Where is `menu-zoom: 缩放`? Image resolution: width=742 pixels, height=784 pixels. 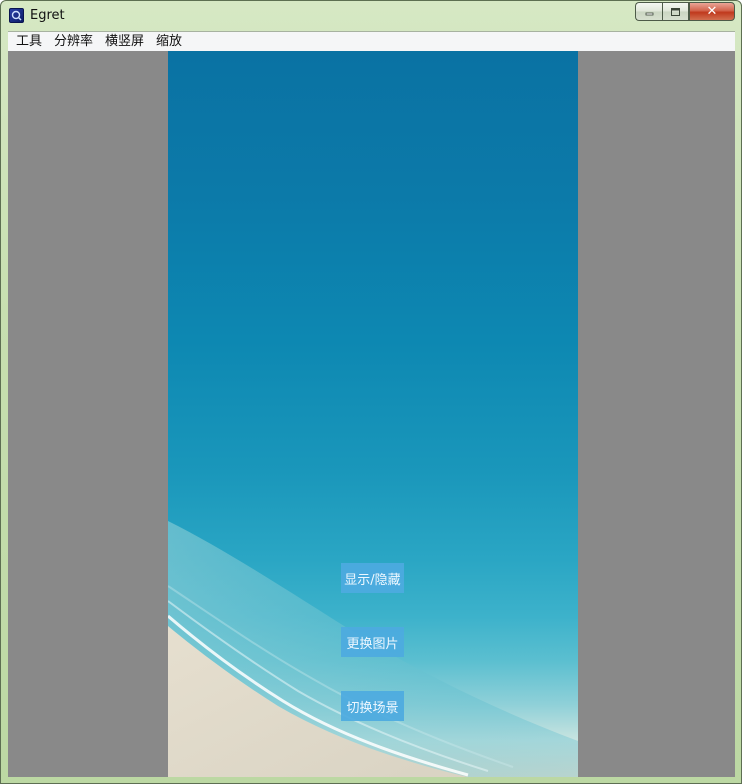
menu-zoom: 缩放 is located at coordinates (169, 41).